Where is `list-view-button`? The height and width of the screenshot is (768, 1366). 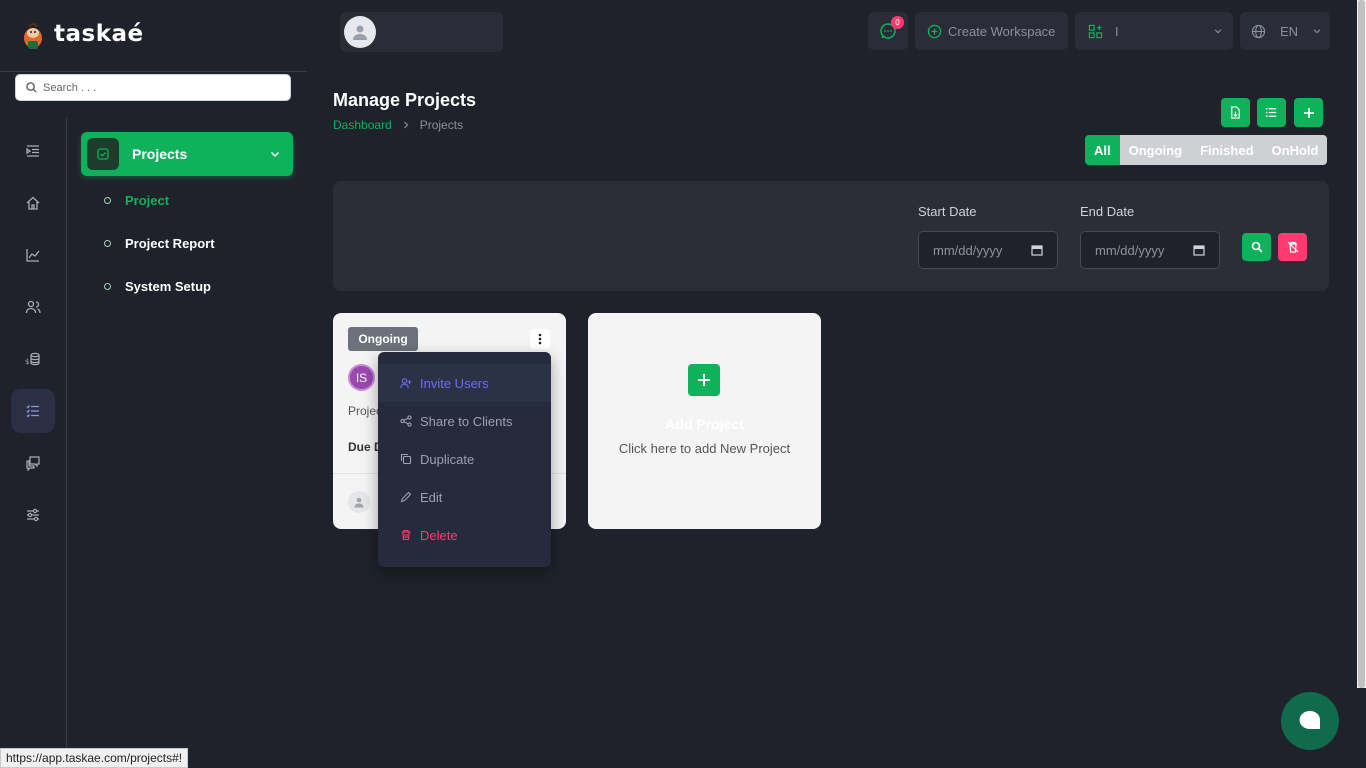
list-view-button is located at coordinates (1271, 112).